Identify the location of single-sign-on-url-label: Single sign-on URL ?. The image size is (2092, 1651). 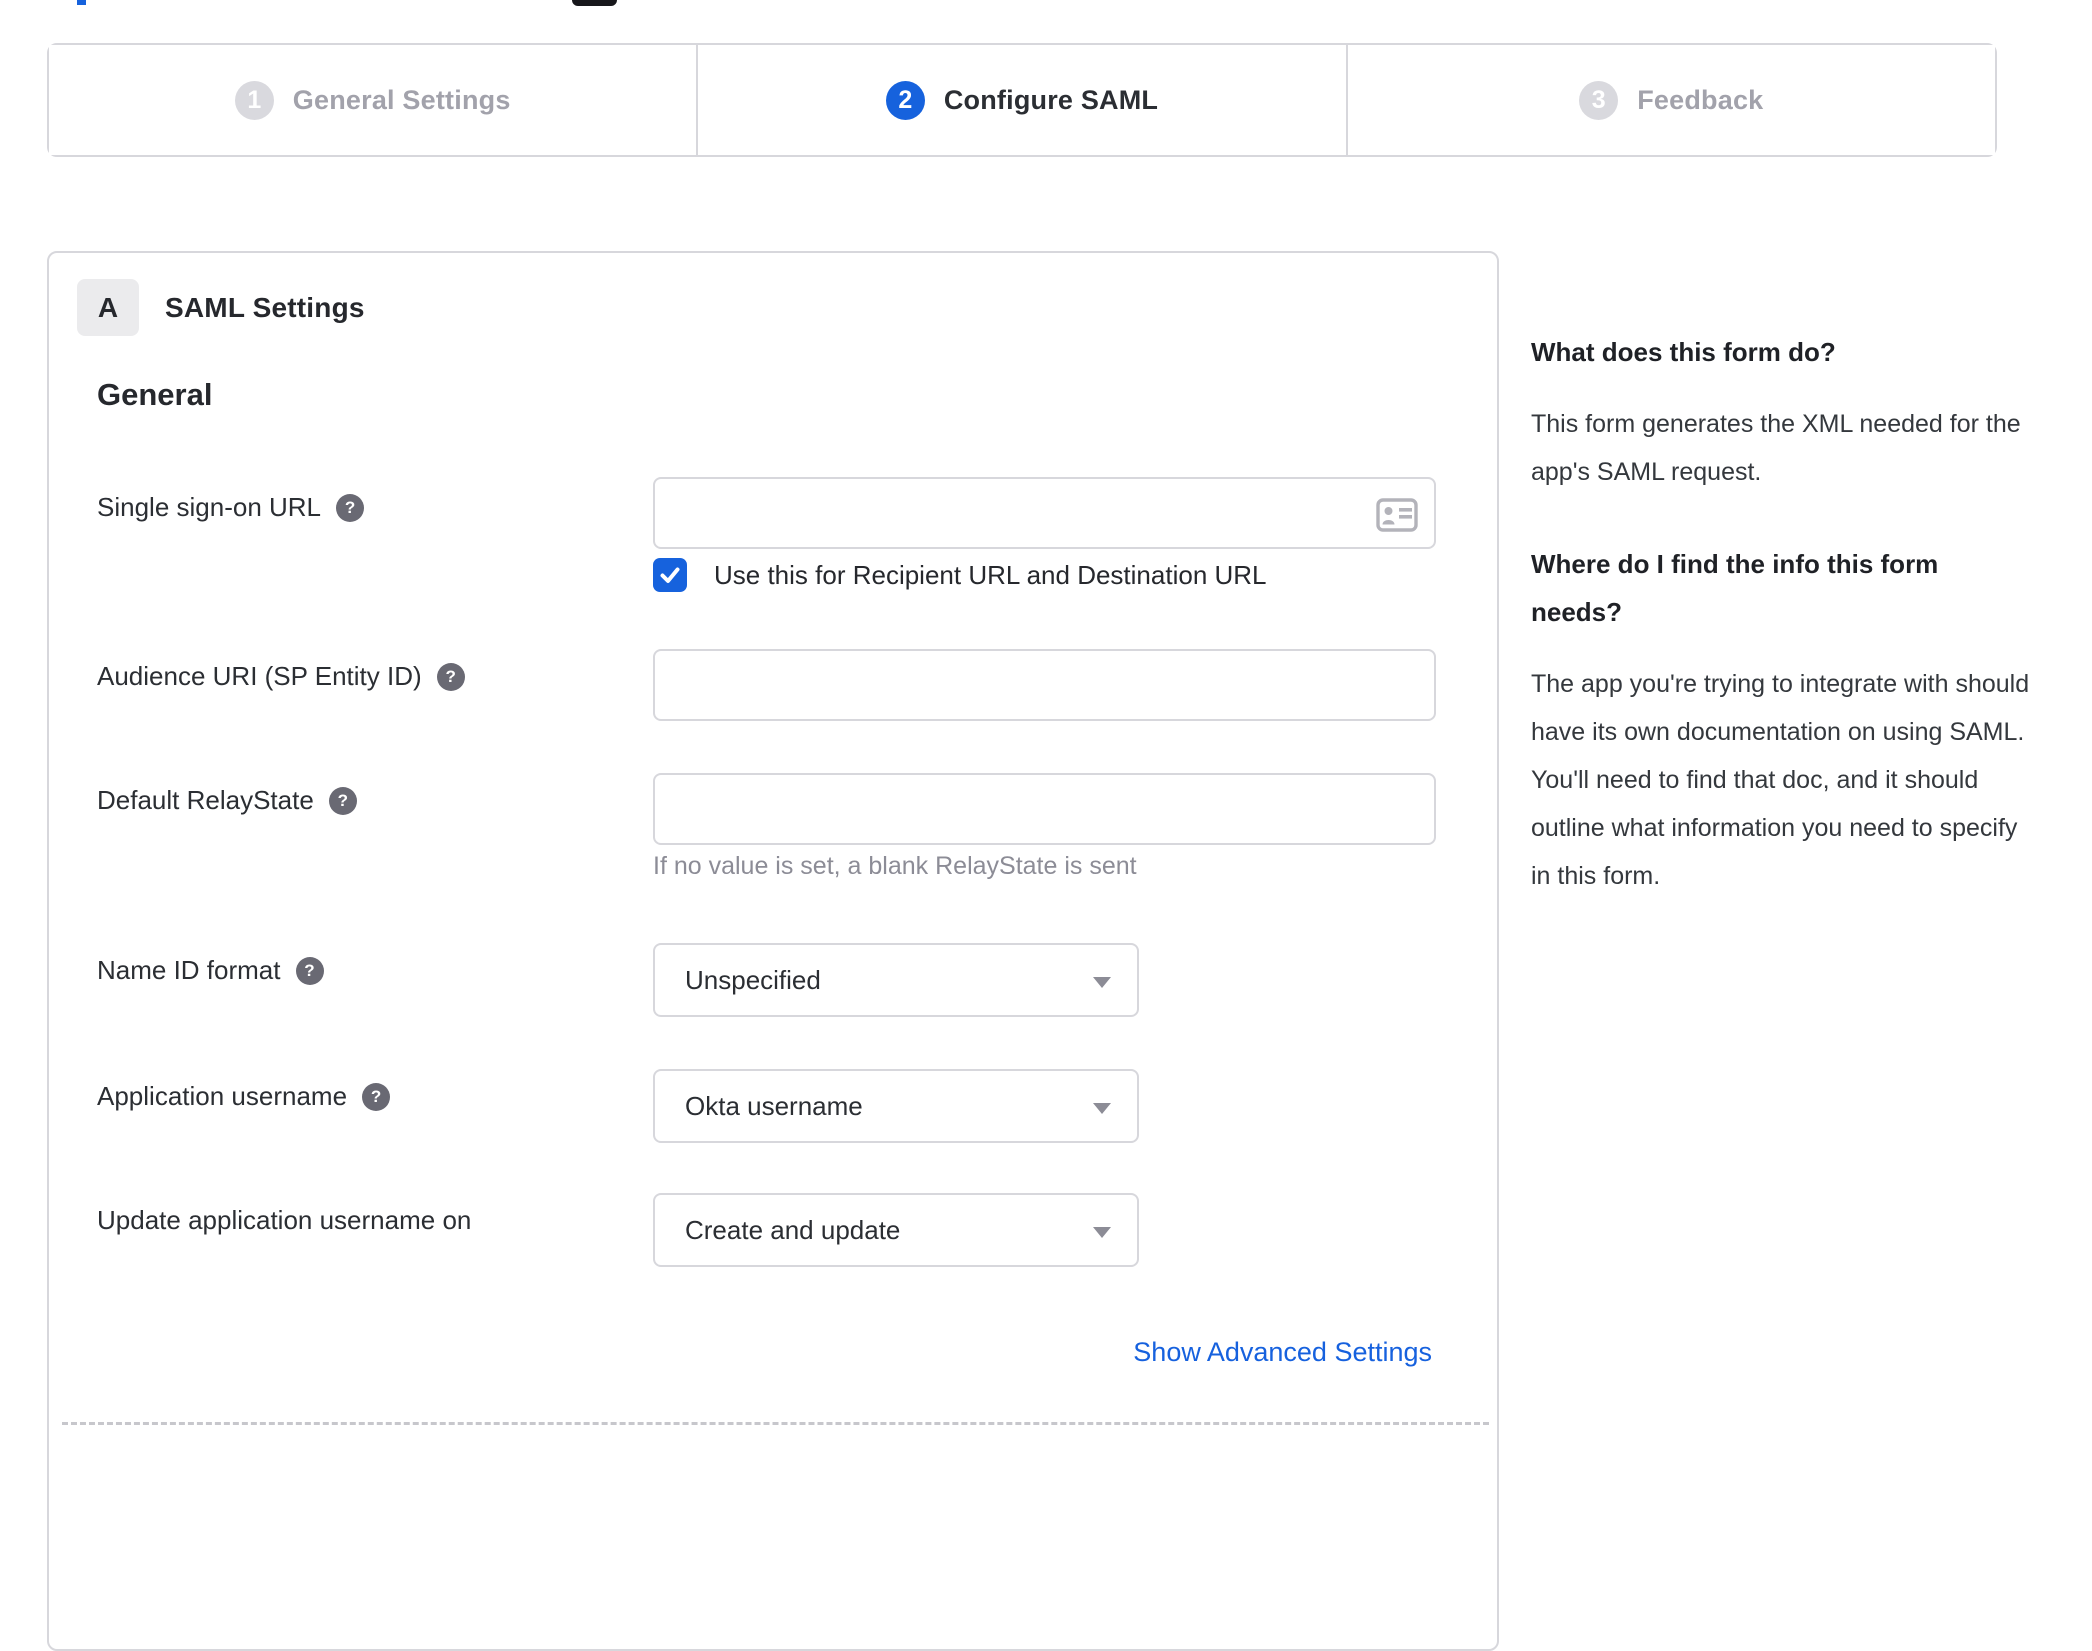
(231, 507).